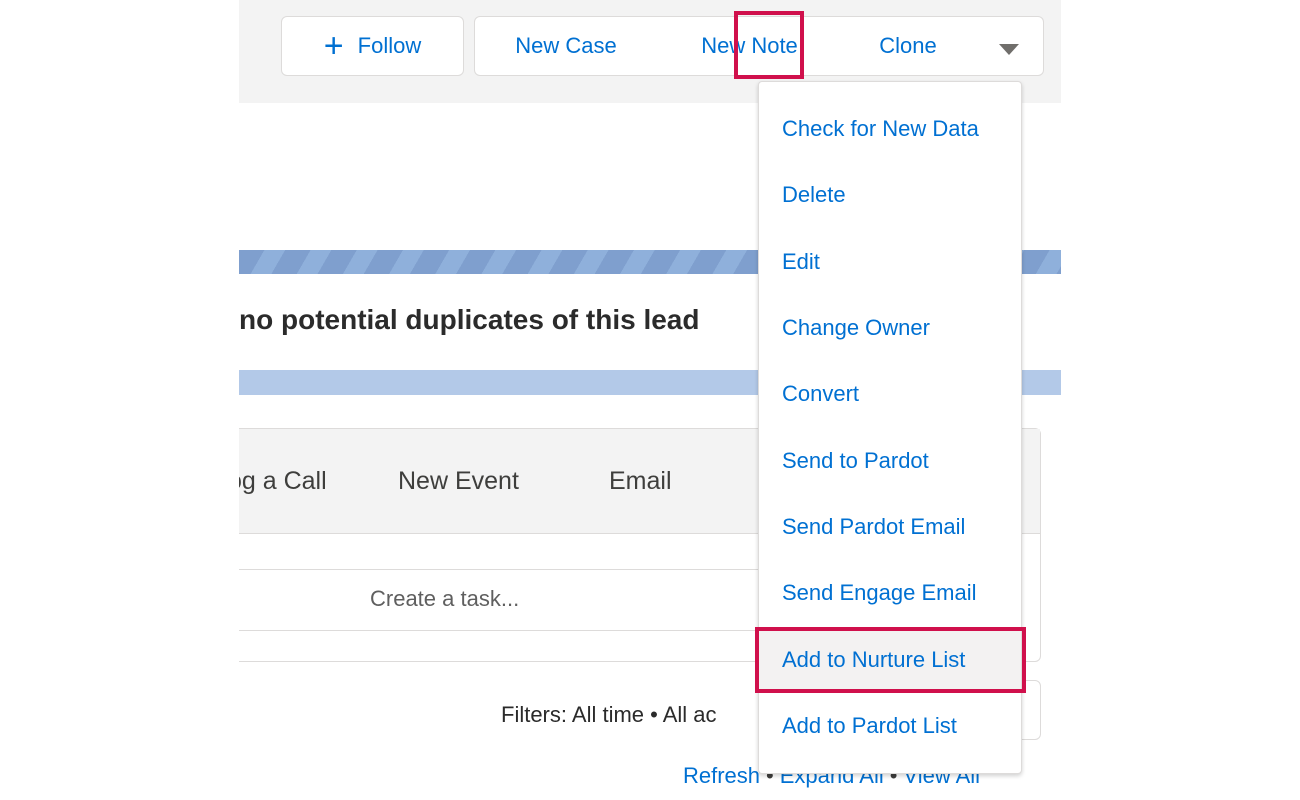  Describe the element at coordinates (721, 775) in the screenshot. I see `refresh-link: Refresh` at that location.